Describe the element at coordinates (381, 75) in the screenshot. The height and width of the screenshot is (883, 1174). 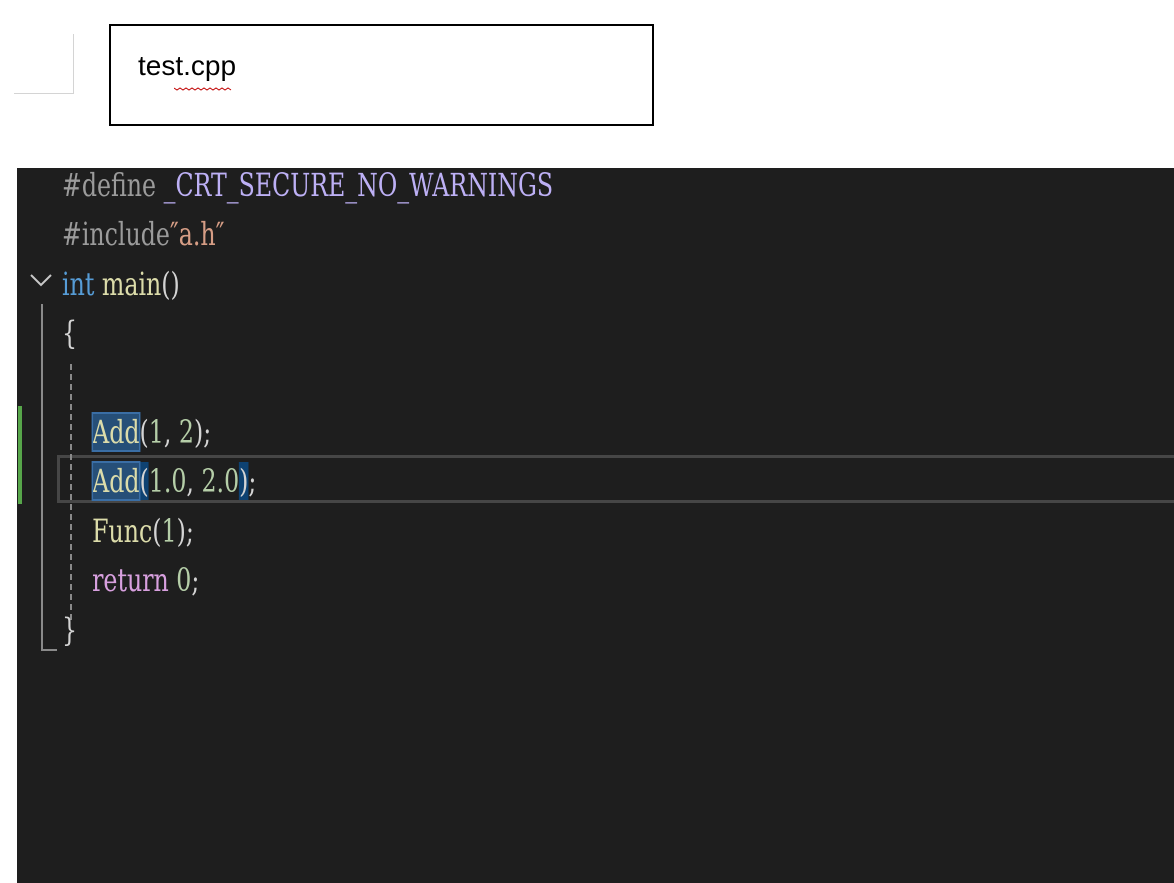
I see `filename-tab: test.cpp` at that location.